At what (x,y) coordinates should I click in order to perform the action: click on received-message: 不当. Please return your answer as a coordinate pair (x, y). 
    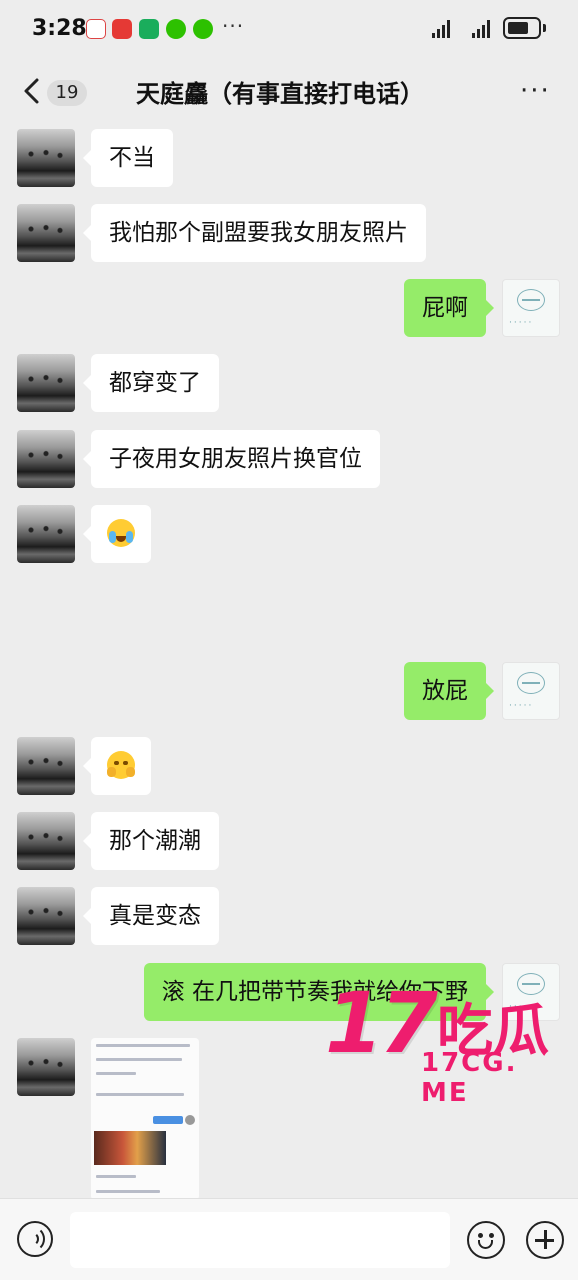
    Looking at the image, I should click on (128, 158).